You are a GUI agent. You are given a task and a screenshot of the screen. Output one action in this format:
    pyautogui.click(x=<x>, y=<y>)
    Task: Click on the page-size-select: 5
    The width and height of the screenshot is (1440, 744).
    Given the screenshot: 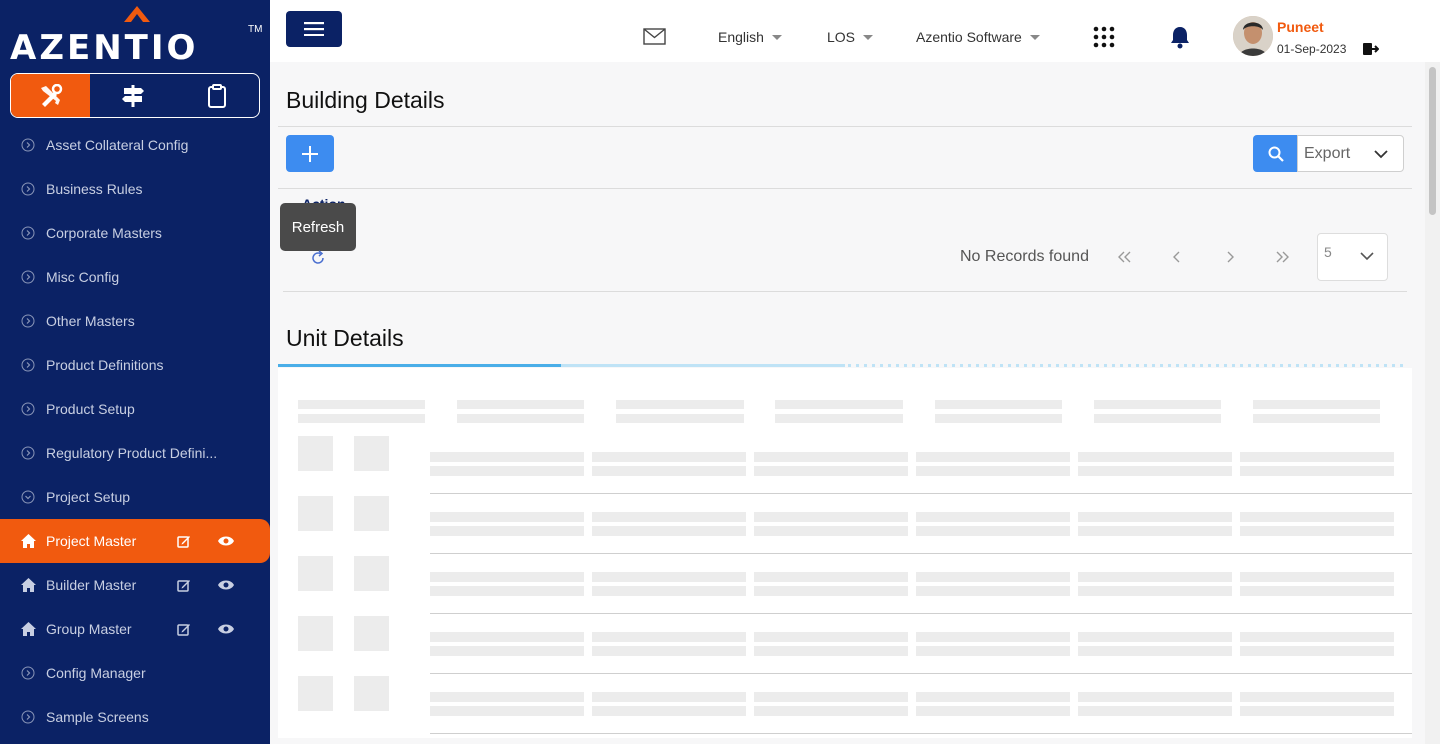 What is the action you would take?
    pyautogui.click(x=1352, y=257)
    